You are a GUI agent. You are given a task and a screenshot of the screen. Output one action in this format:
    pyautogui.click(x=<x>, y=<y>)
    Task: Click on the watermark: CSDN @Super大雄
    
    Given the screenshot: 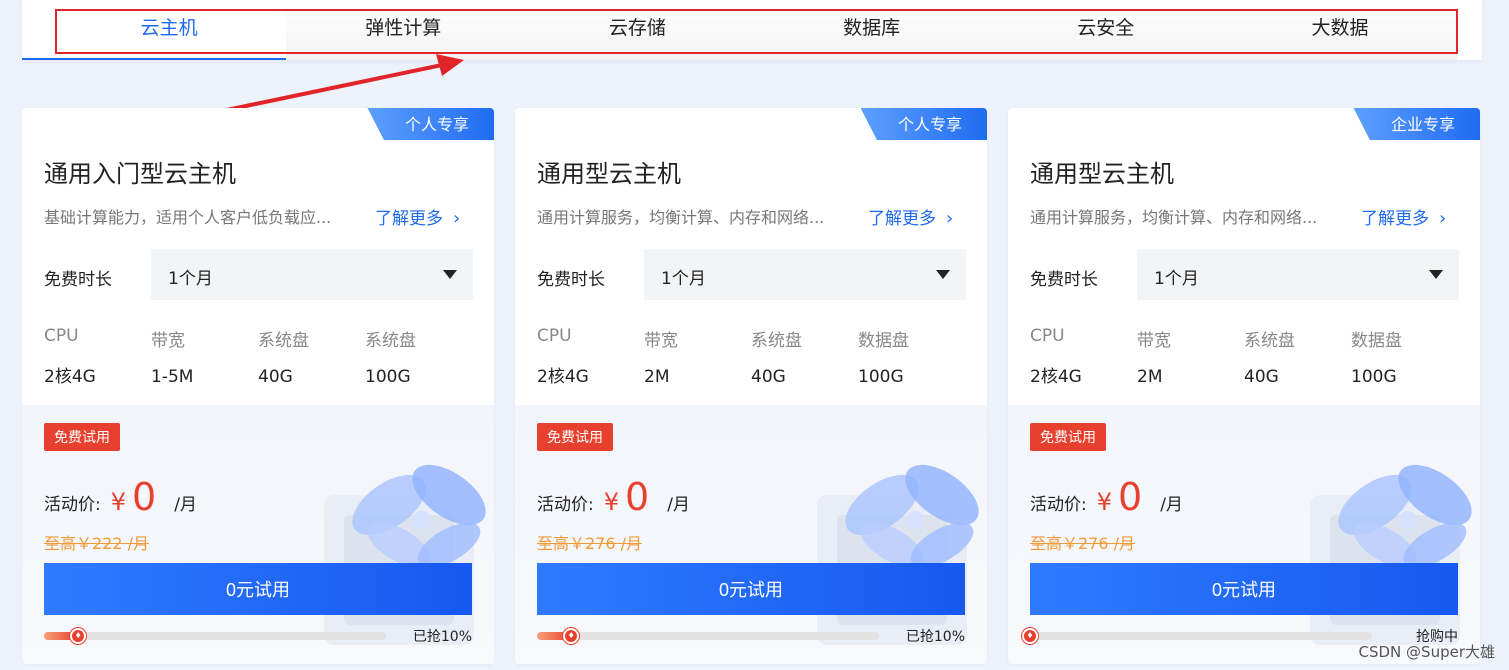 What is the action you would take?
    pyautogui.click(x=1426, y=652)
    